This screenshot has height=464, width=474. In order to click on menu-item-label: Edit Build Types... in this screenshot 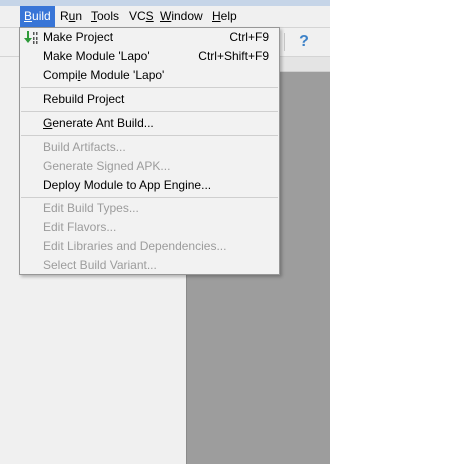, I will do `click(91, 208)`.